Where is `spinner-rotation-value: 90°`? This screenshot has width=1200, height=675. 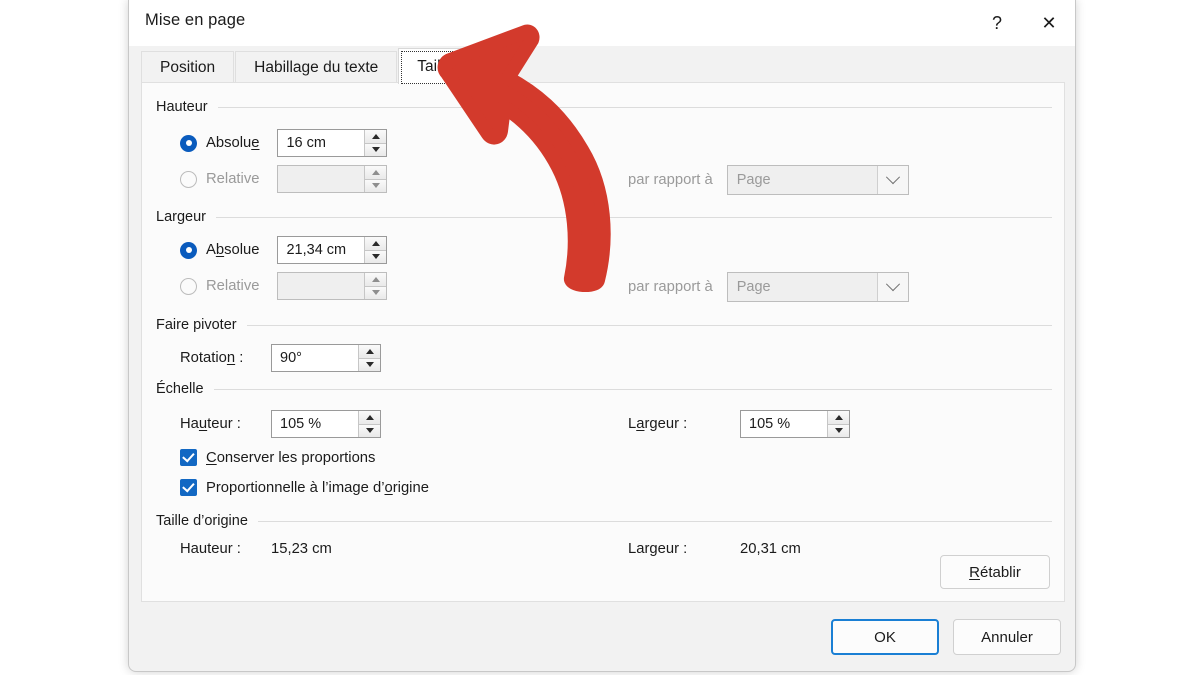
spinner-rotation-value: 90° is located at coordinates (315, 358).